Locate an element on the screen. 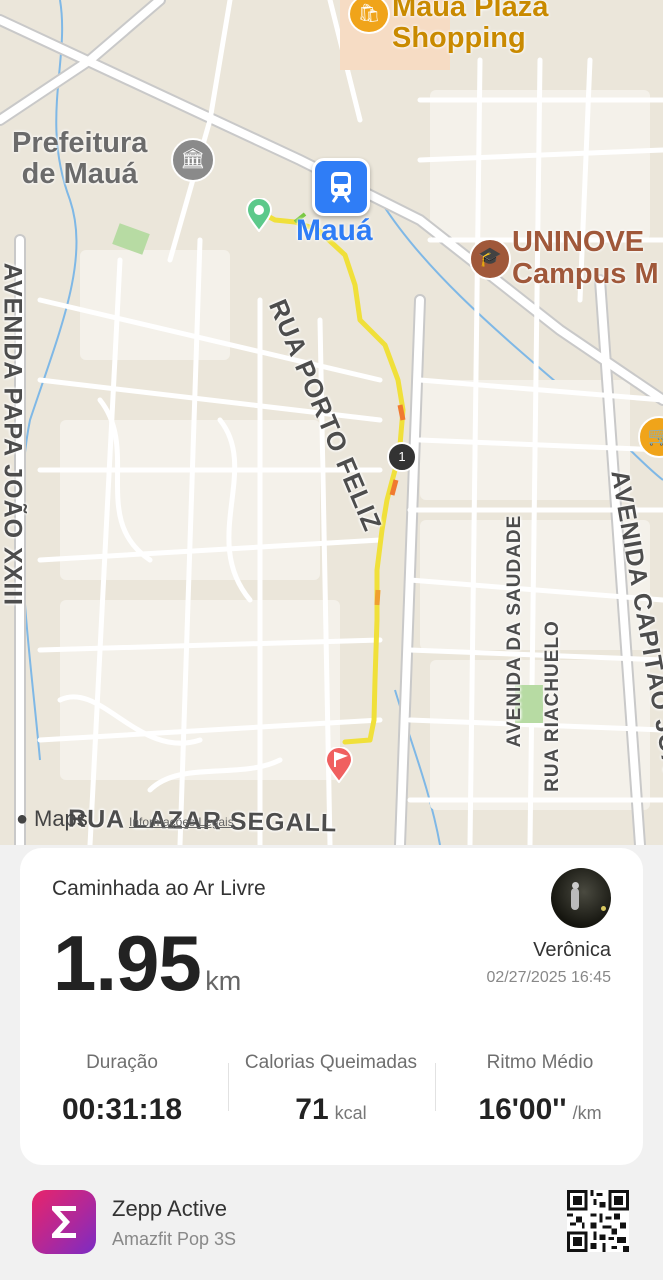  distance-value: 1.95 km is located at coordinates (147, 963).